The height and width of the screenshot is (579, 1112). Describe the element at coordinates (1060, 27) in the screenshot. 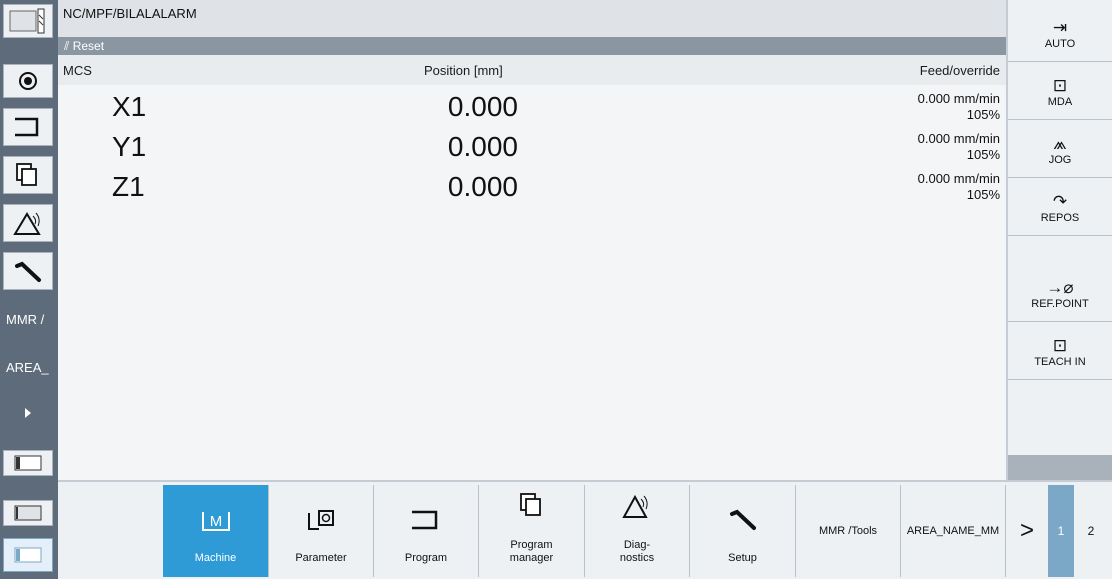

I see `auto-icon: ⇥` at that location.